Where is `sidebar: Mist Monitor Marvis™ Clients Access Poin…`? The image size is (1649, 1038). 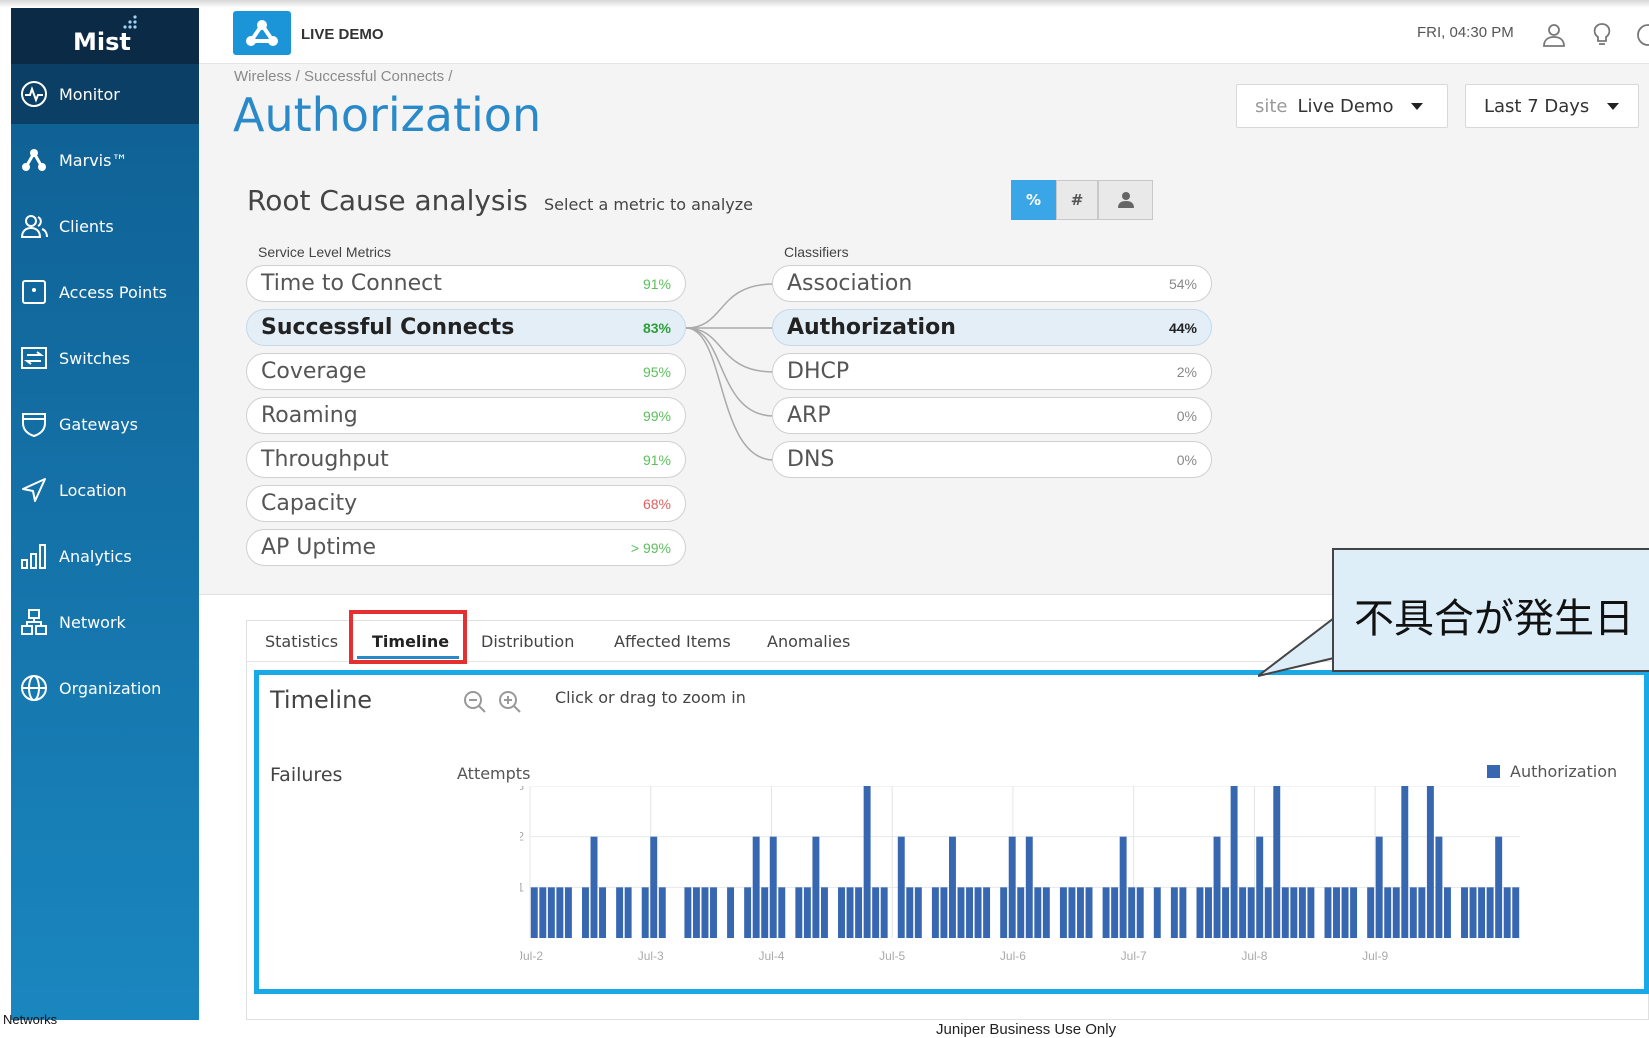
sidebar: Mist Monitor Marvis™ Clients Access Poin… is located at coordinates (105, 514).